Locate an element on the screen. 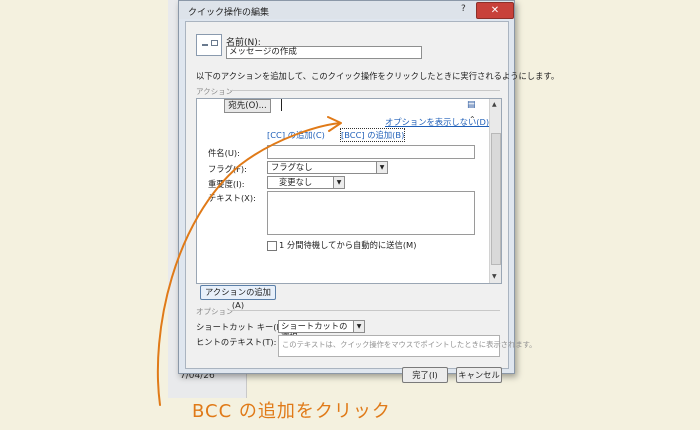  annotation-text: BCC の追加をクリック is located at coordinates (291, 411).